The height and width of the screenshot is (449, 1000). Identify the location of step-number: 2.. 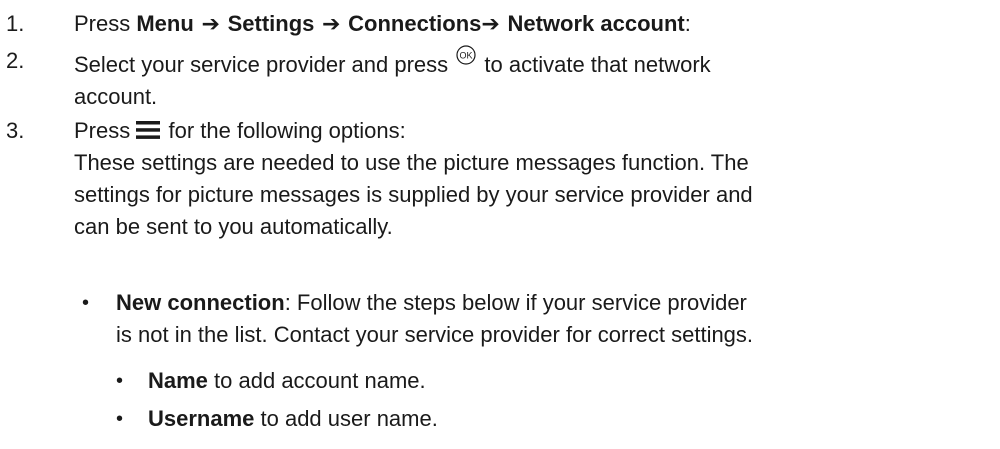
(15, 60).